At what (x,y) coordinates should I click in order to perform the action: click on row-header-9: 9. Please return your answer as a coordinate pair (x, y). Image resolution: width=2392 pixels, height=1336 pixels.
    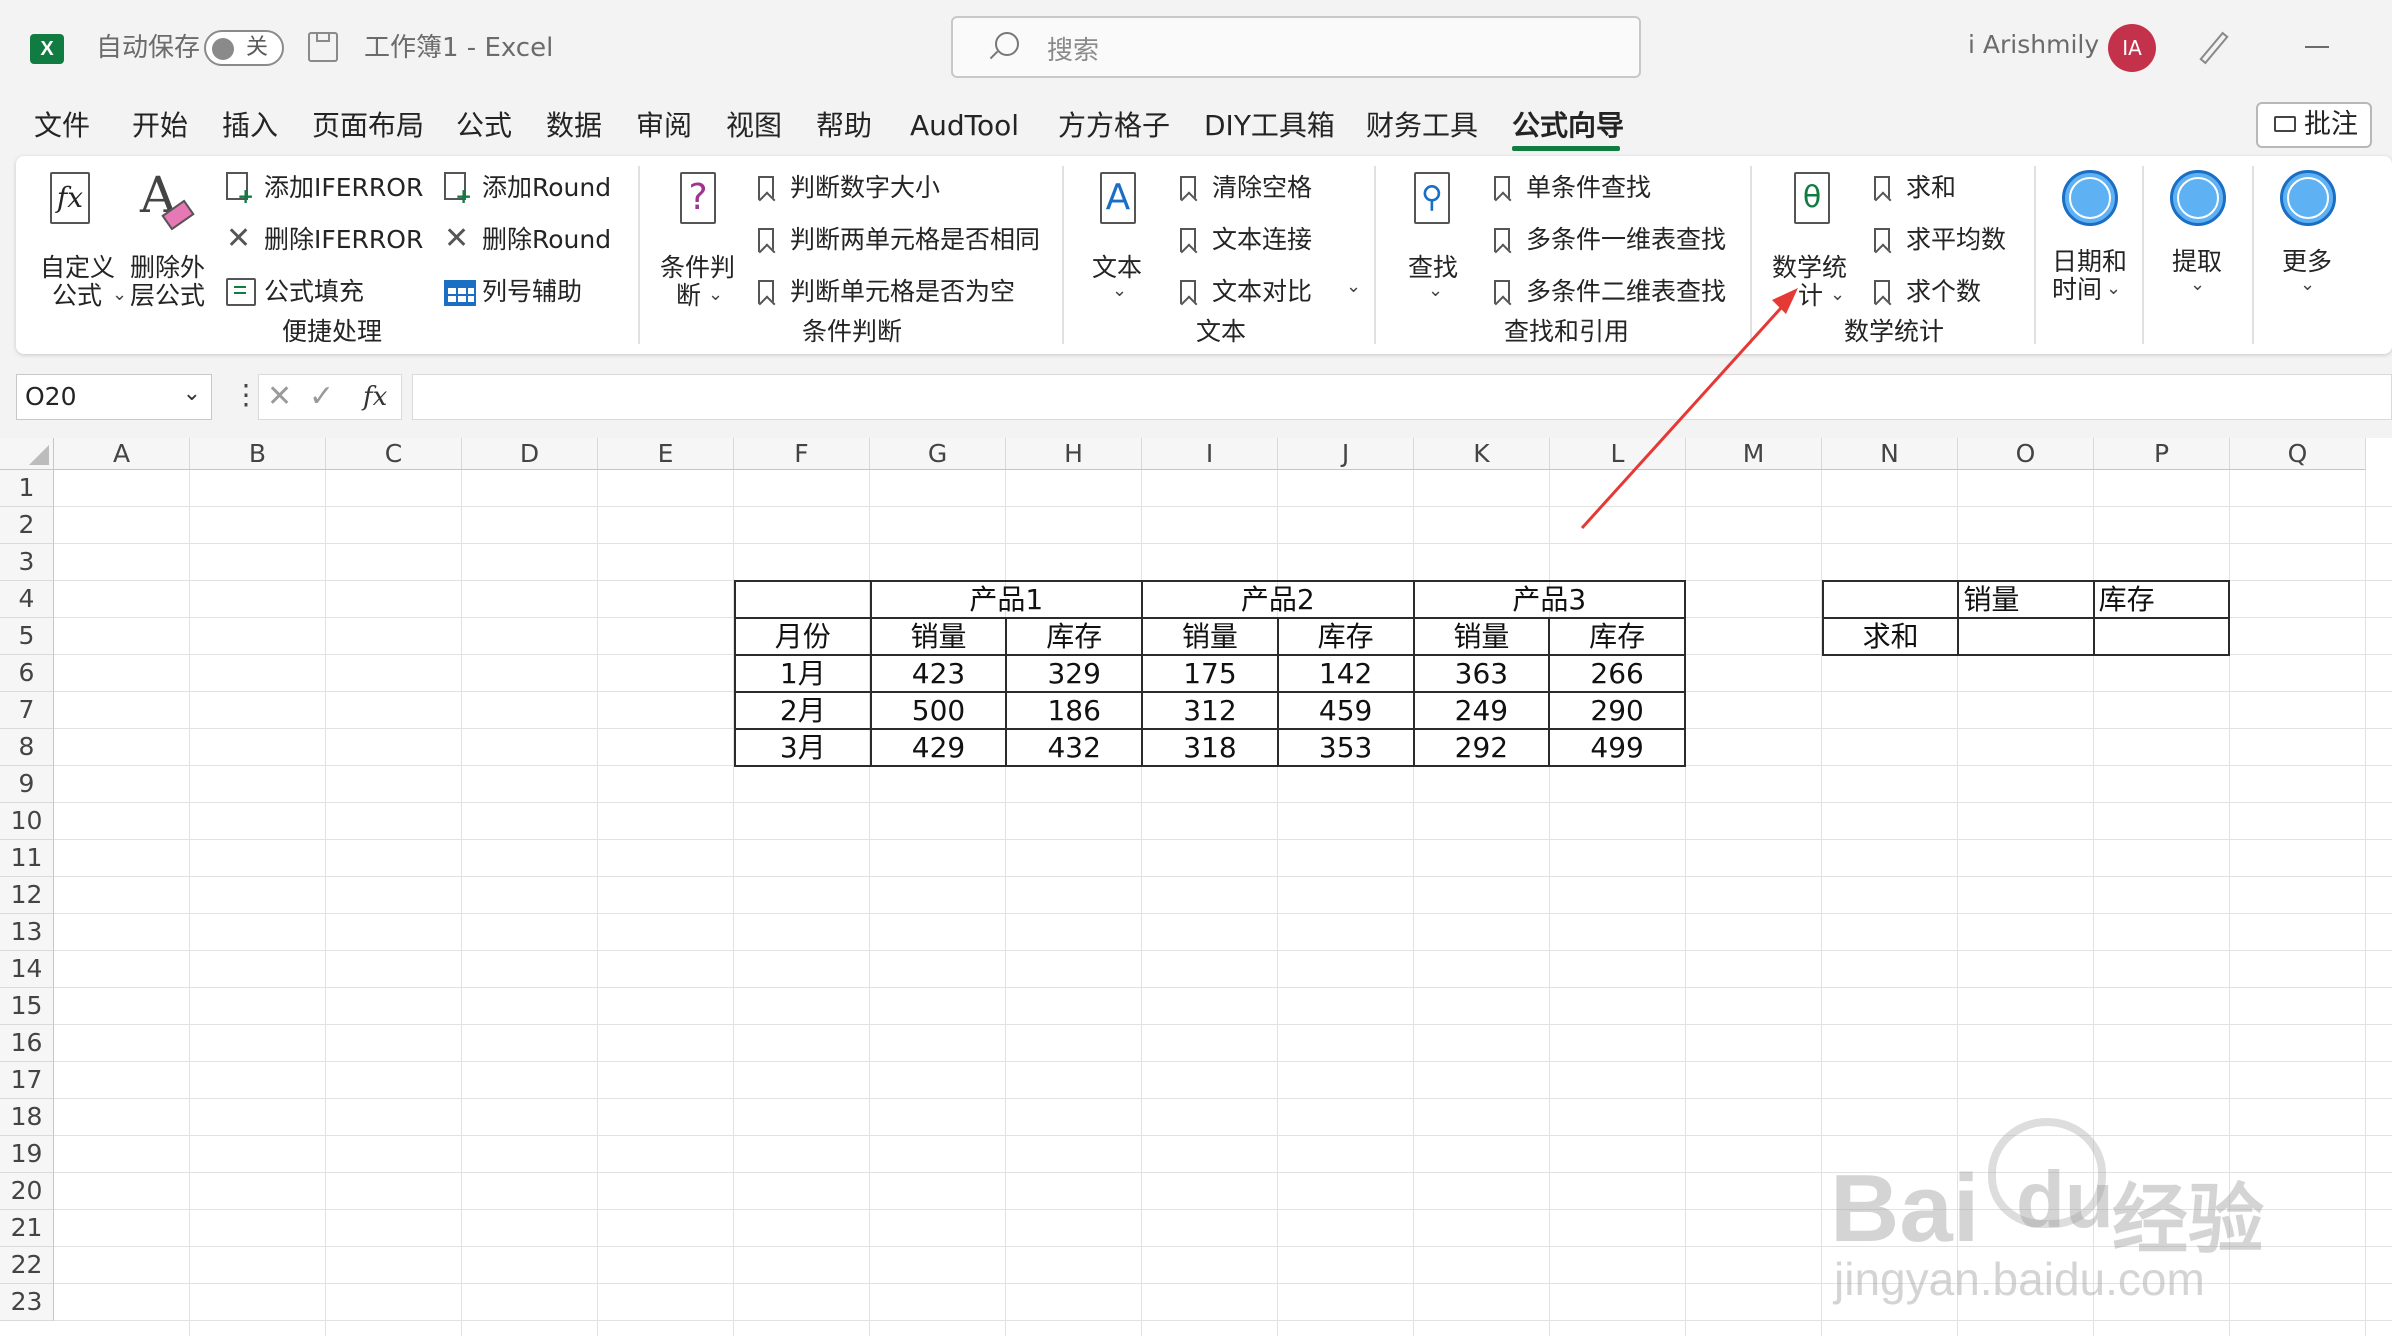
    Looking at the image, I should click on (27, 784).